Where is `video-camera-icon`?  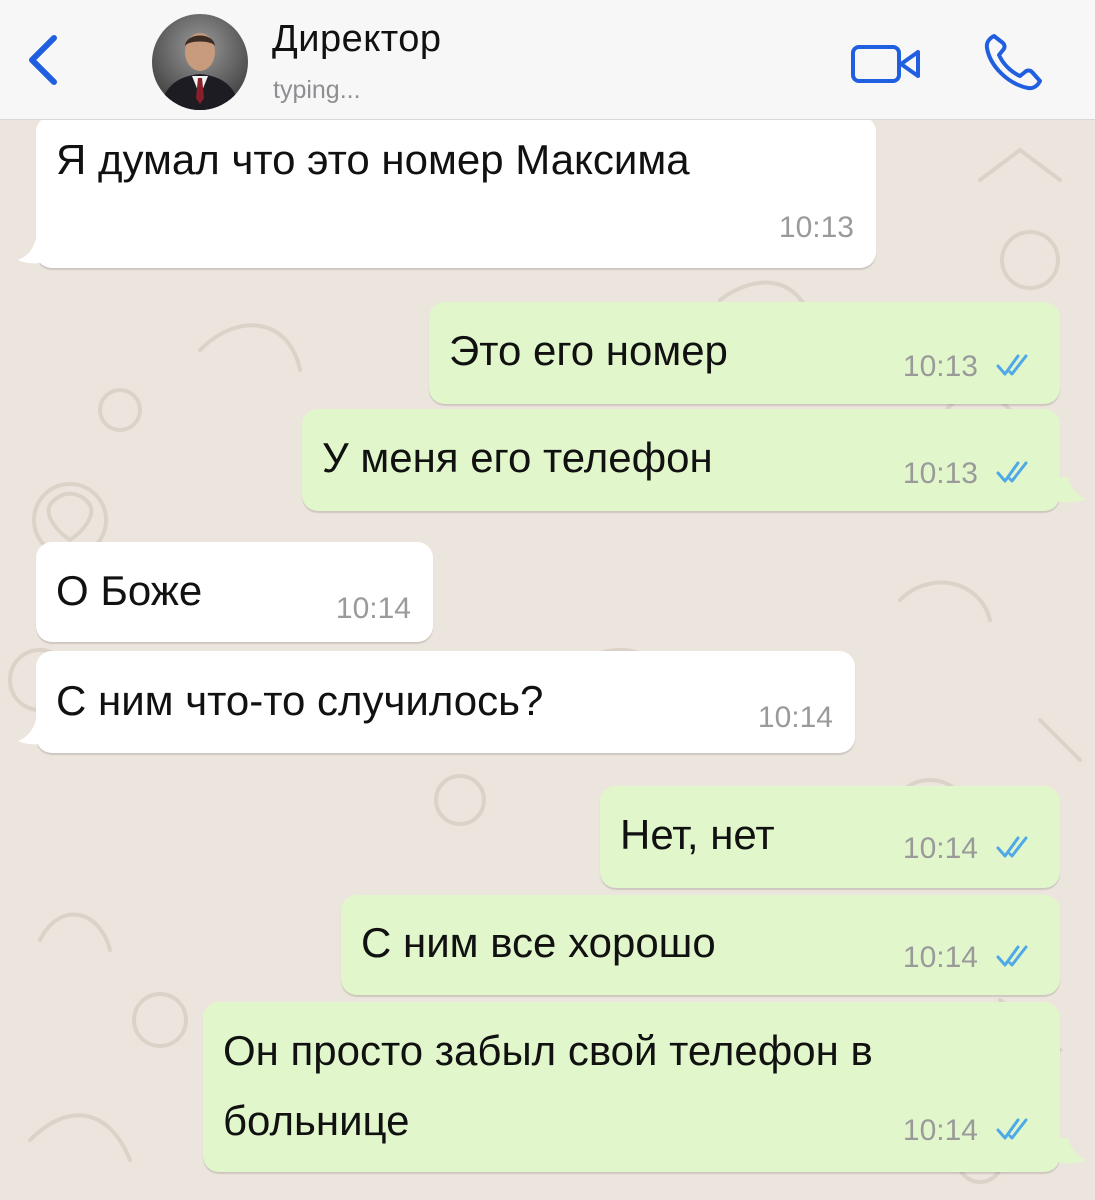 video-camera-icon is located at coordinates (886, 64).